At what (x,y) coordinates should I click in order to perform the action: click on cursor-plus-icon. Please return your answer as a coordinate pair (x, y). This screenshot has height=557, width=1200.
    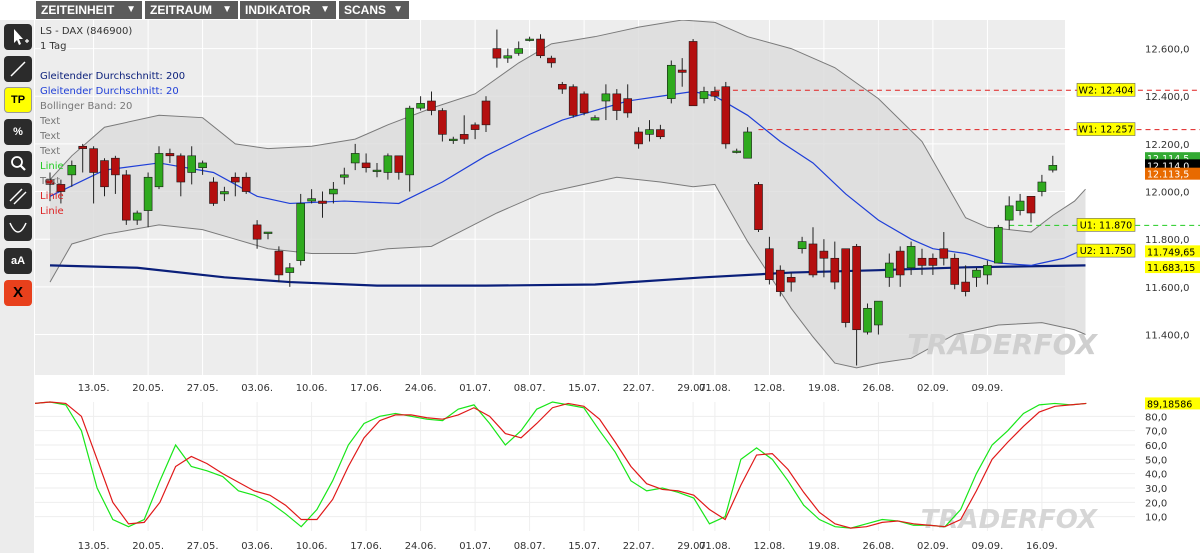
    Looking at the image, I should click on (21, 37).